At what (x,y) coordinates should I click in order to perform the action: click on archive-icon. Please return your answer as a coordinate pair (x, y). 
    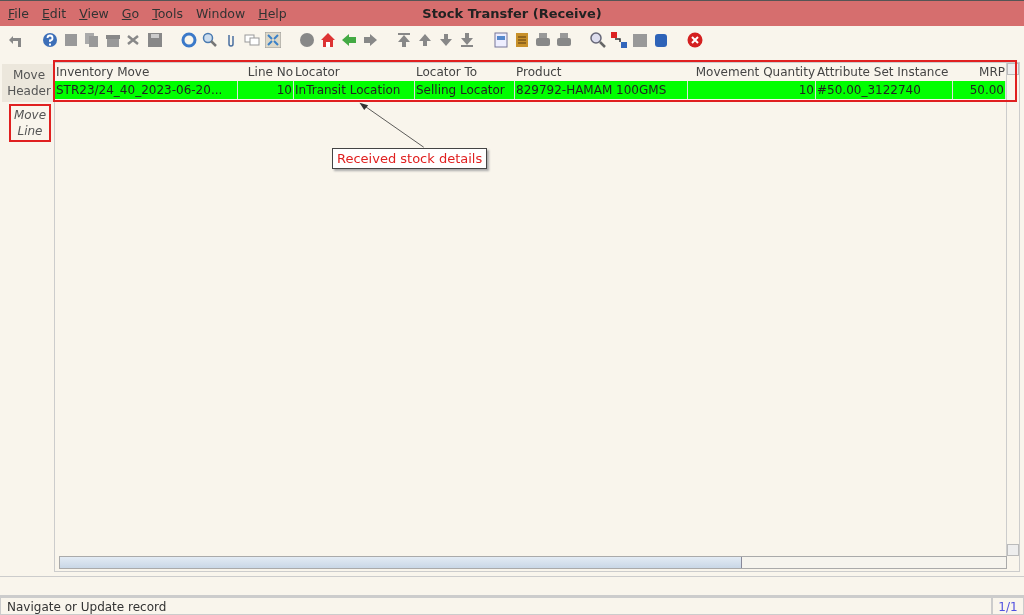
    Looking at the image, I should click on (113, 40).